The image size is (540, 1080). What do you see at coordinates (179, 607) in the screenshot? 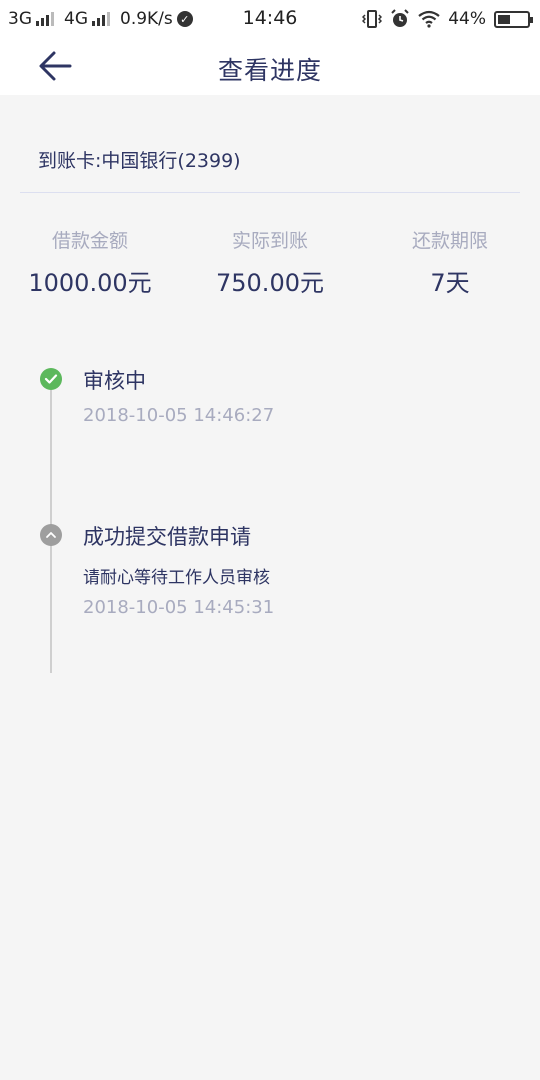
I see `timeline-time: 2018-10-05 14:45:31` at bounding box center [179, 607].